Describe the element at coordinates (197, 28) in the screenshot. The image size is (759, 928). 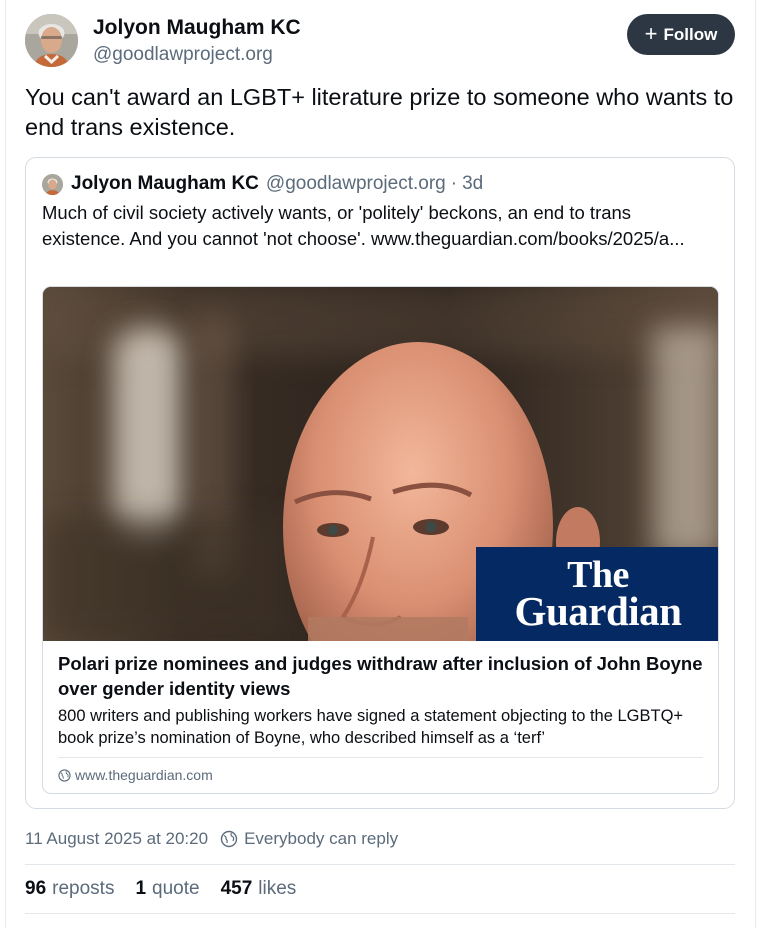
I see `author-name: Jolyon Maugham KC` at that location.